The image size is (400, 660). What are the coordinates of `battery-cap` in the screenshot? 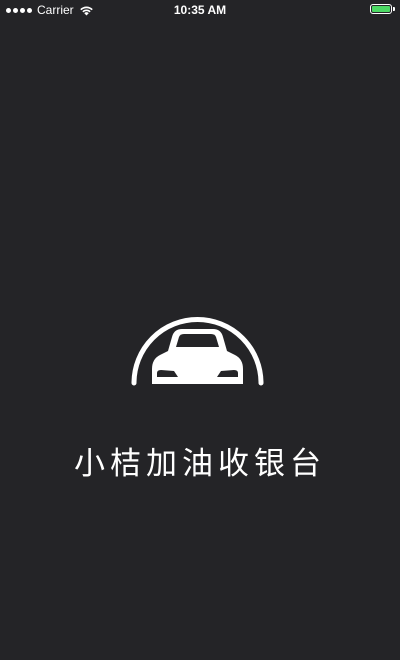 It's located at (394, 9).